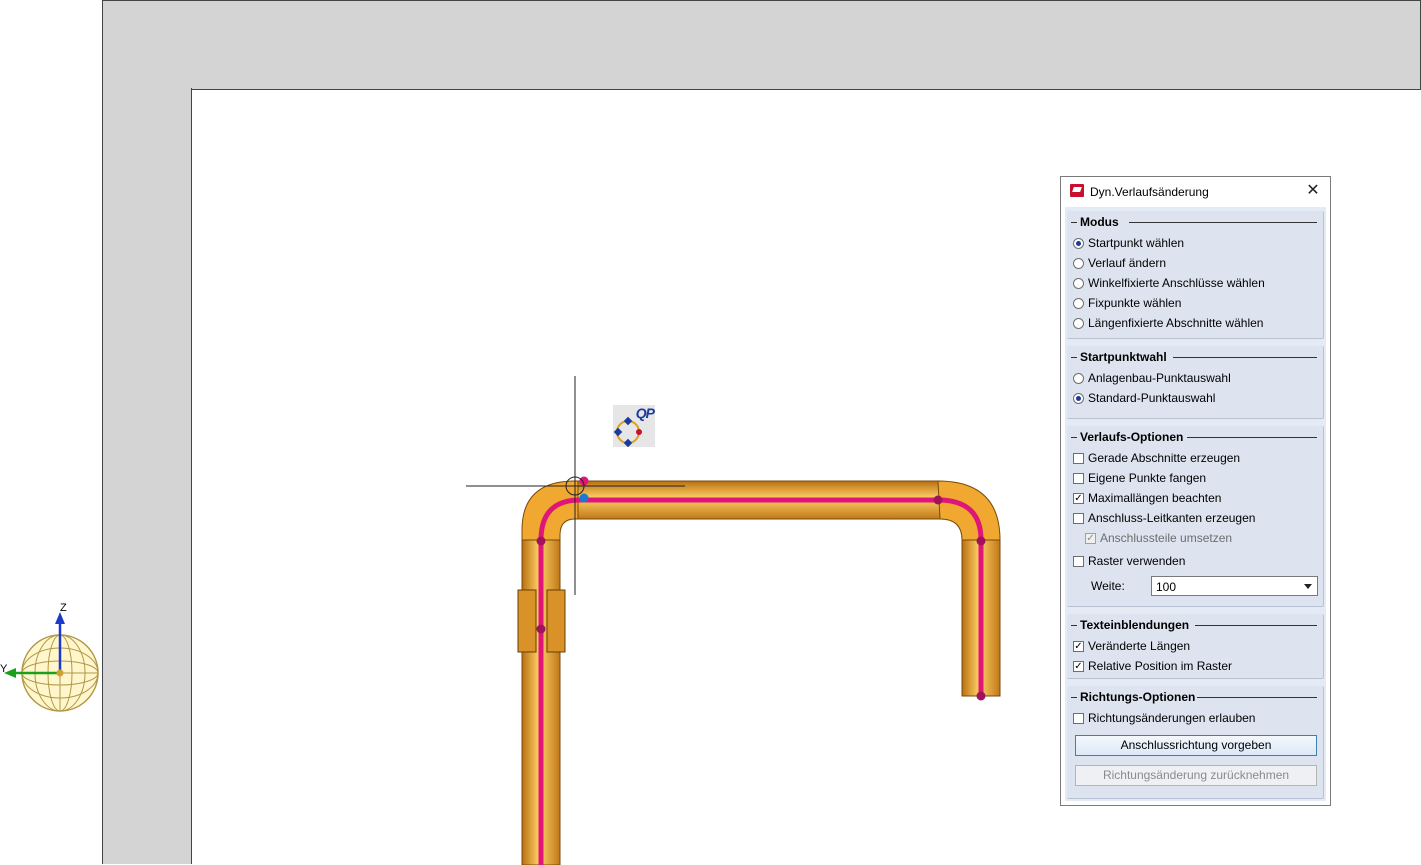 The image size is (1421, 865). I want to click on radio-verlauf-aendern: Verlauf ändern, so click(1119, 263).